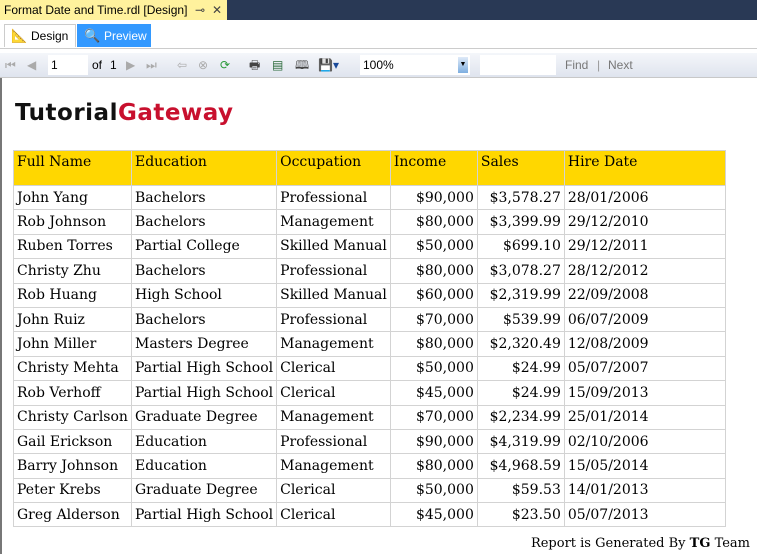 The image size is (757, 554). What do you see at coordinates (644, 490) in the screenshot?
I see `table-cell: 14/01/2013` at bounding box center [644, 490].